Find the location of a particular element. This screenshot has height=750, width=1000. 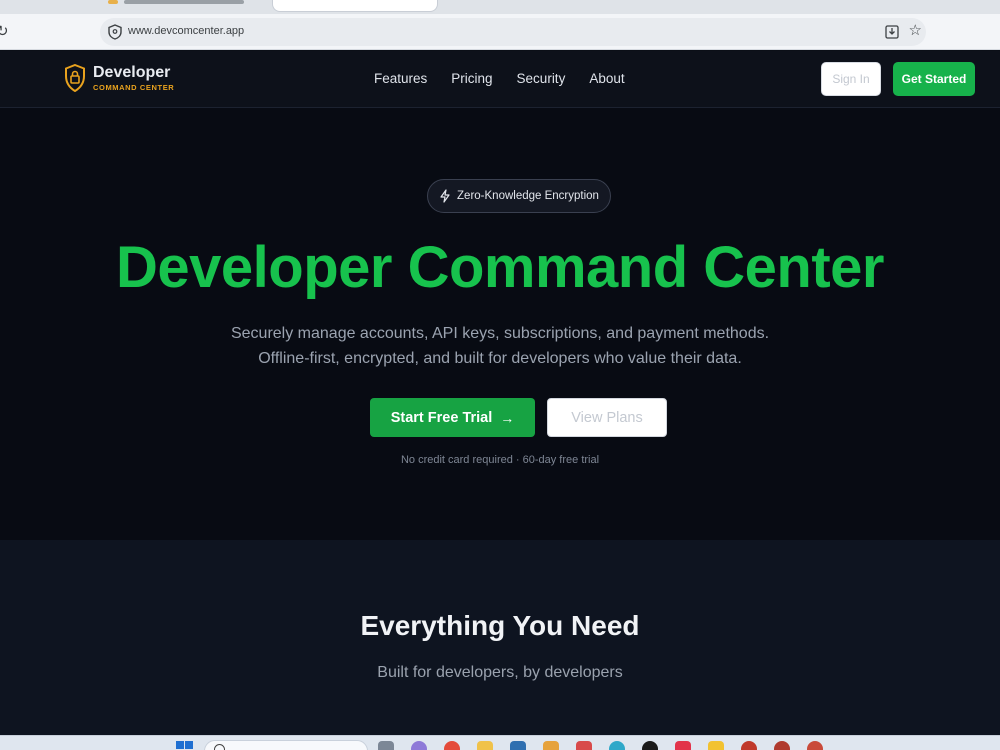

os-taskbar is located at coordinates (500, 742).